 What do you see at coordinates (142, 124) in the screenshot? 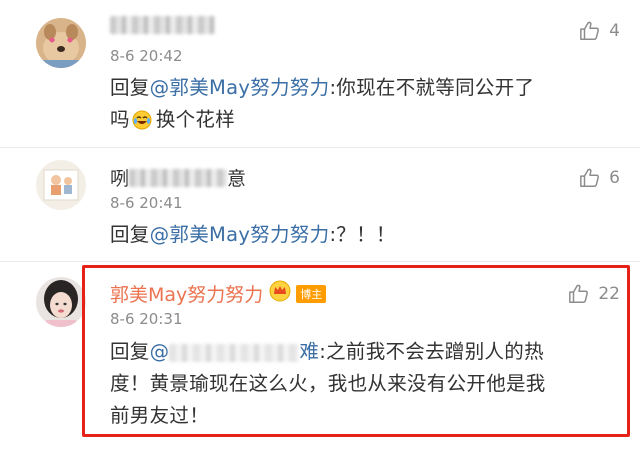
I see `laughing-crying-emoji-icon` at bounding box center [142, 124].